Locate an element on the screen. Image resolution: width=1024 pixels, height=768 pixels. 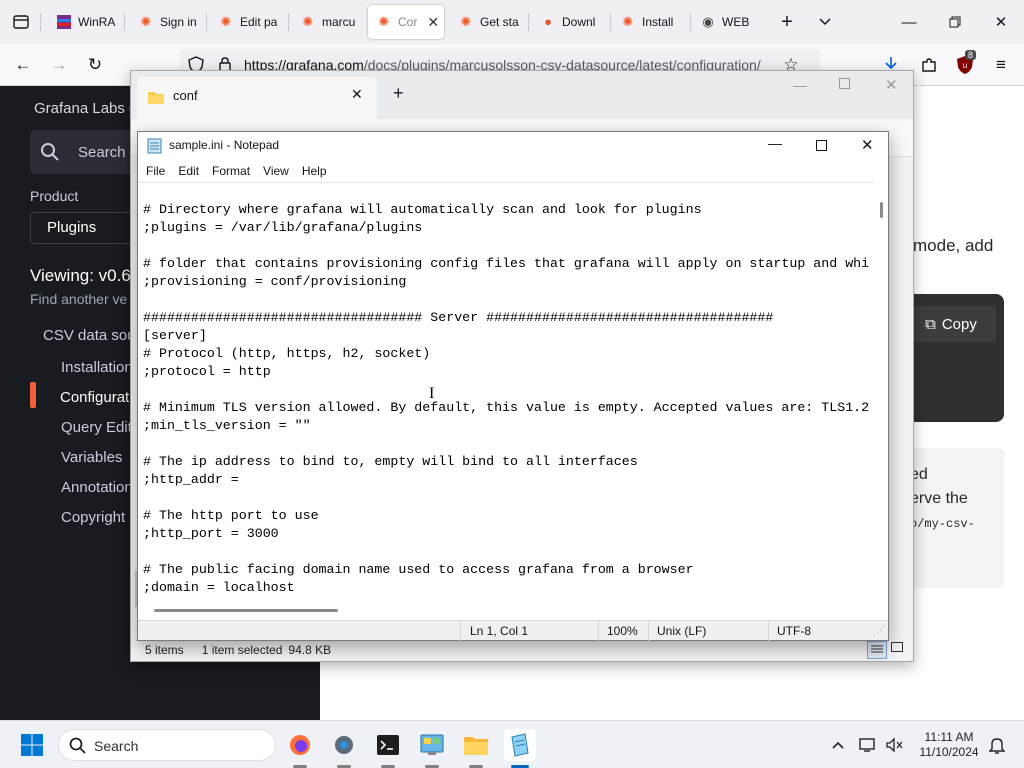
explorer-tab-conf: conf ✕ is located at coordinates (257, 98).